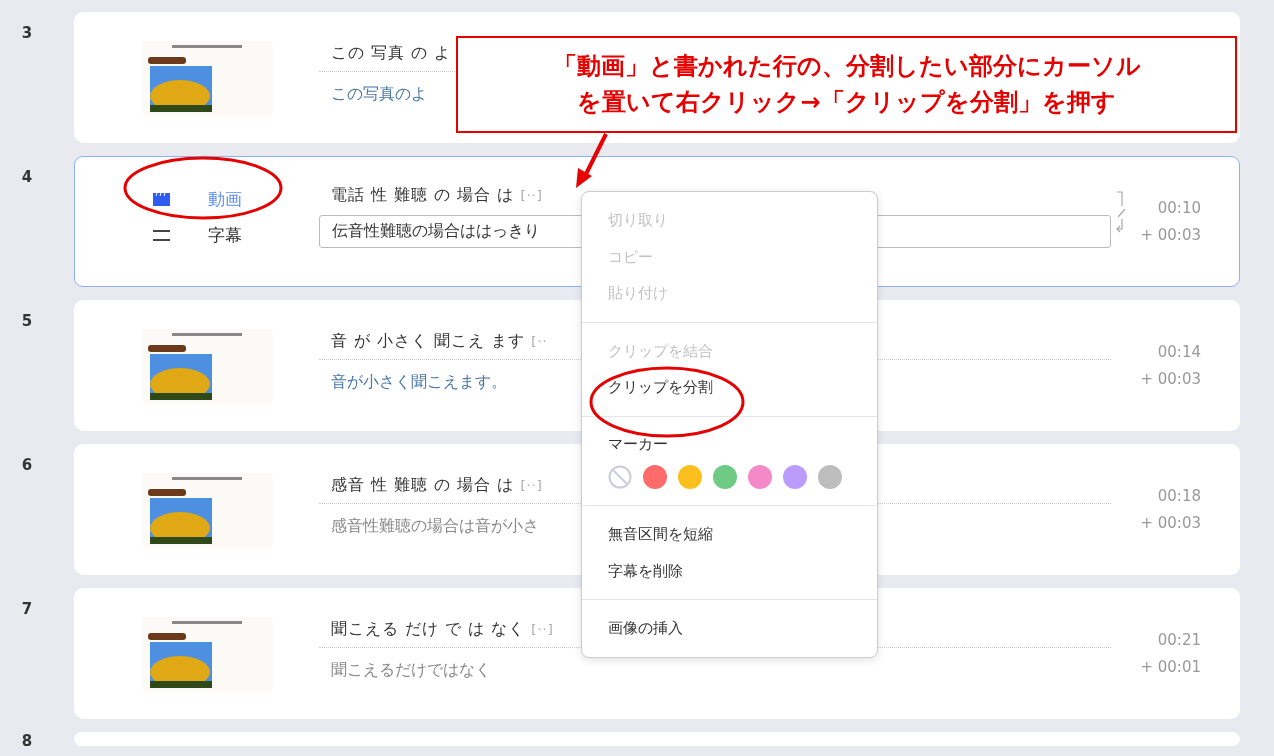 The image size is (1274, 756). What do you see at coordinates (391, 52) in the screenshot?
I see `clip-words: この 写真 の よ` at bounding box center [391, 52].